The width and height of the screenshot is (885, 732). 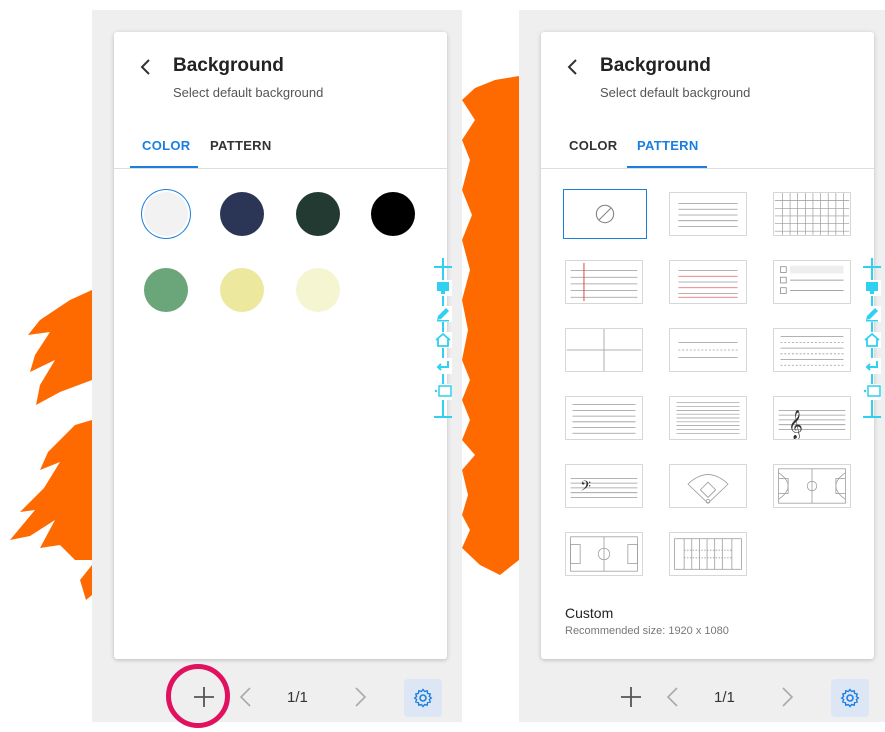 I want to click on checklist-pattern-icon, so click(x=812, y=279).